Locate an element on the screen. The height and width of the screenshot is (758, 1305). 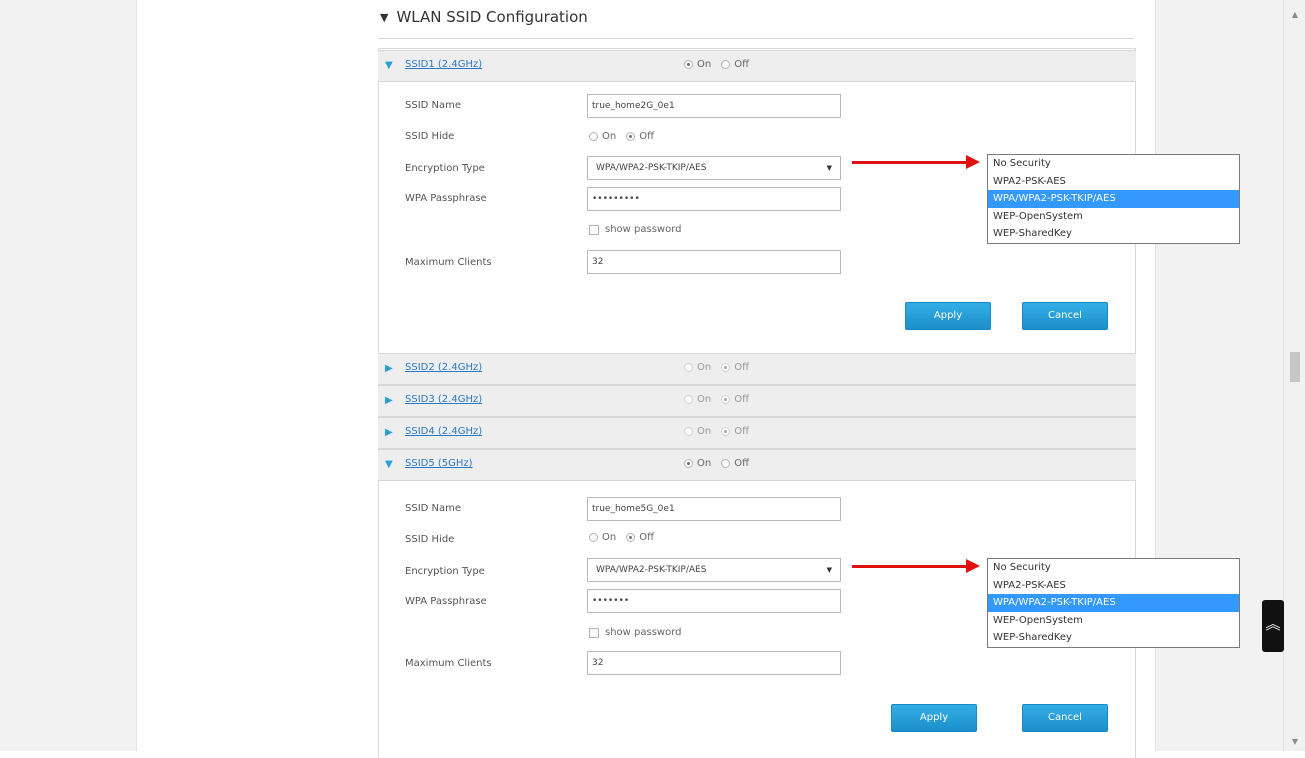
ssid2-header: ▶ SSID2 (2.4GHz) On Off is located at coordinates (757, 369).